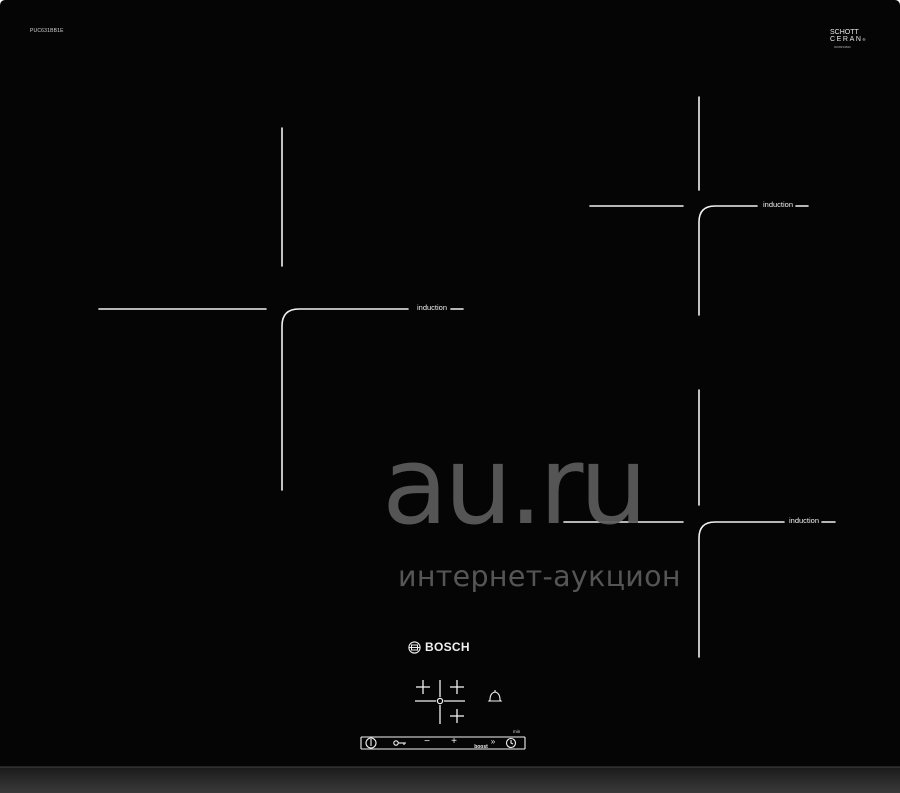  Describe the element at coordinates (804, 520) in the screenshot. I see `zone-bottom-right-label: induction` at that location.